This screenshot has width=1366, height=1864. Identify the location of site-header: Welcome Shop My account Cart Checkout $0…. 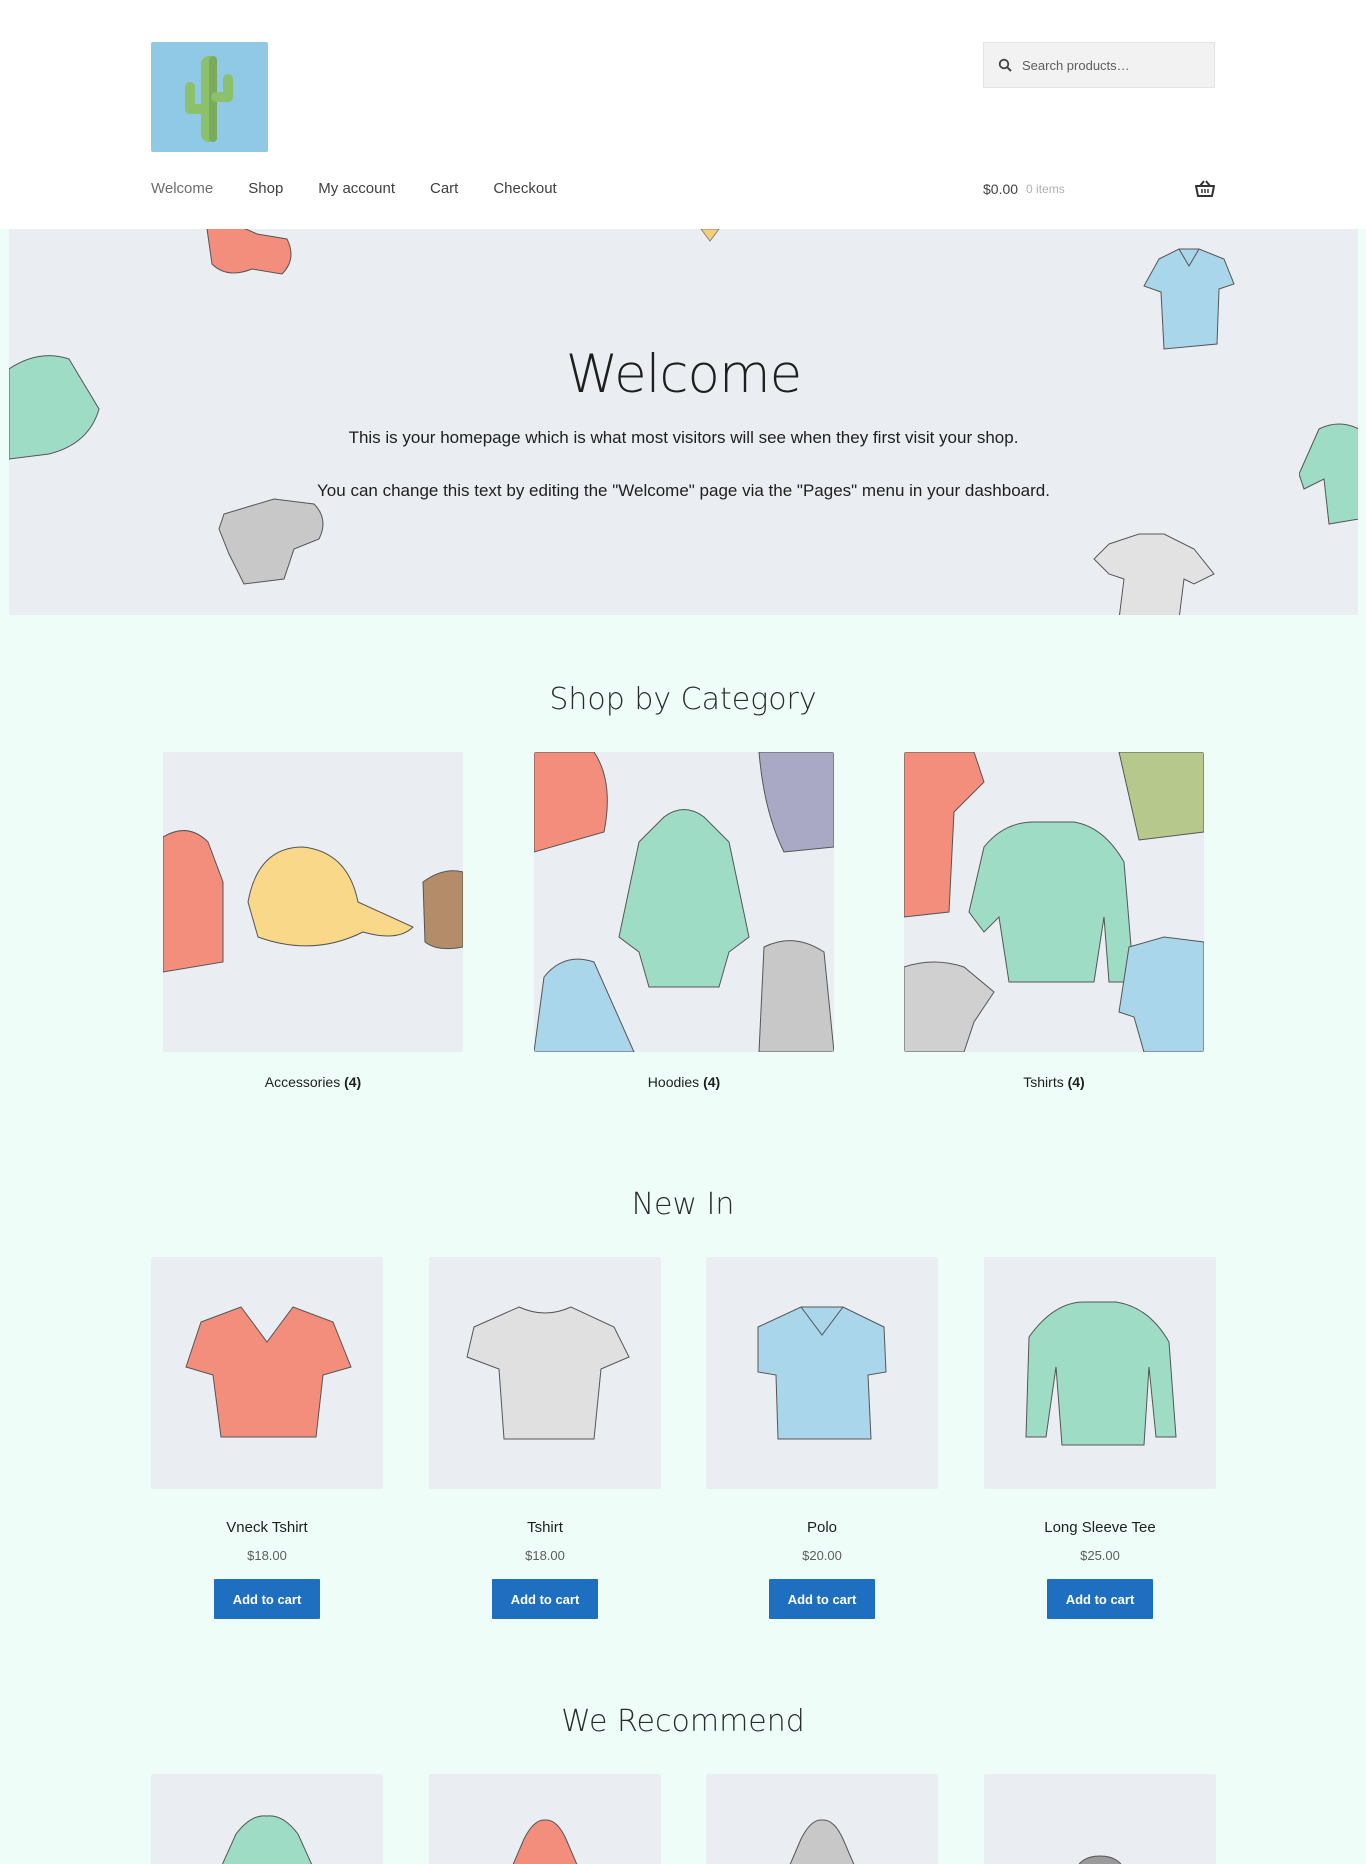
(683, 114).